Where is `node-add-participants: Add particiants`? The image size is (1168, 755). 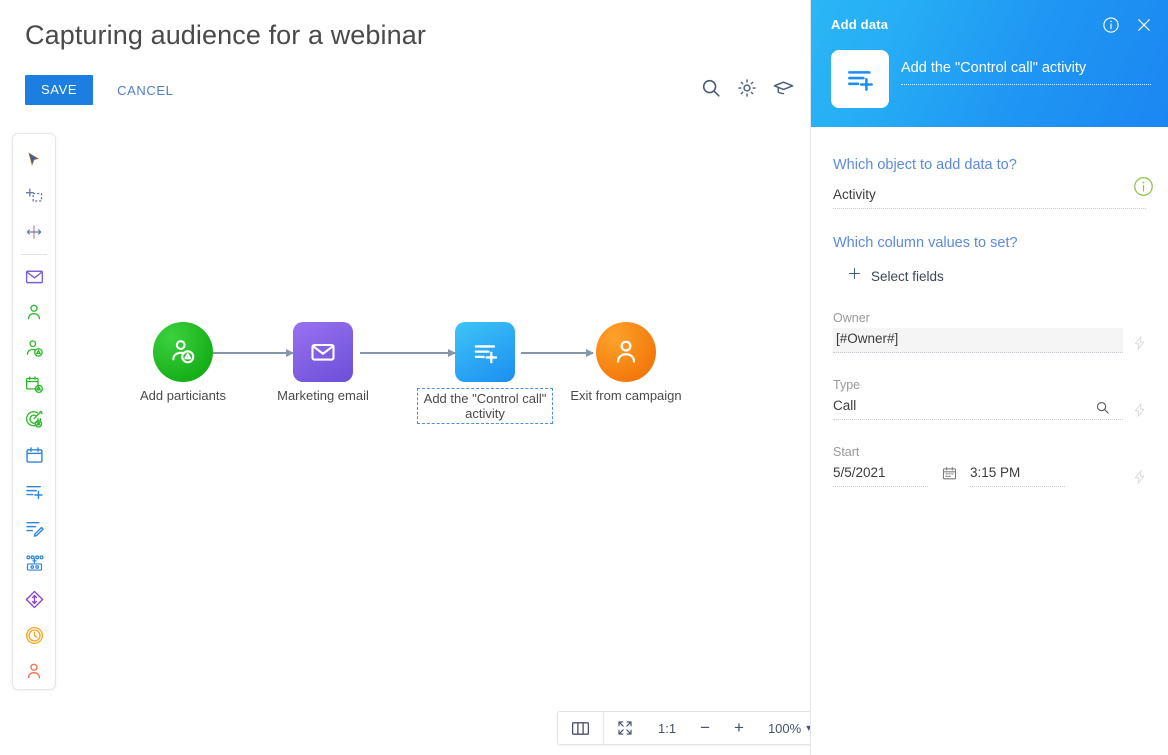
node-add-participants: Add particiants is located at coordinates (183, 362).